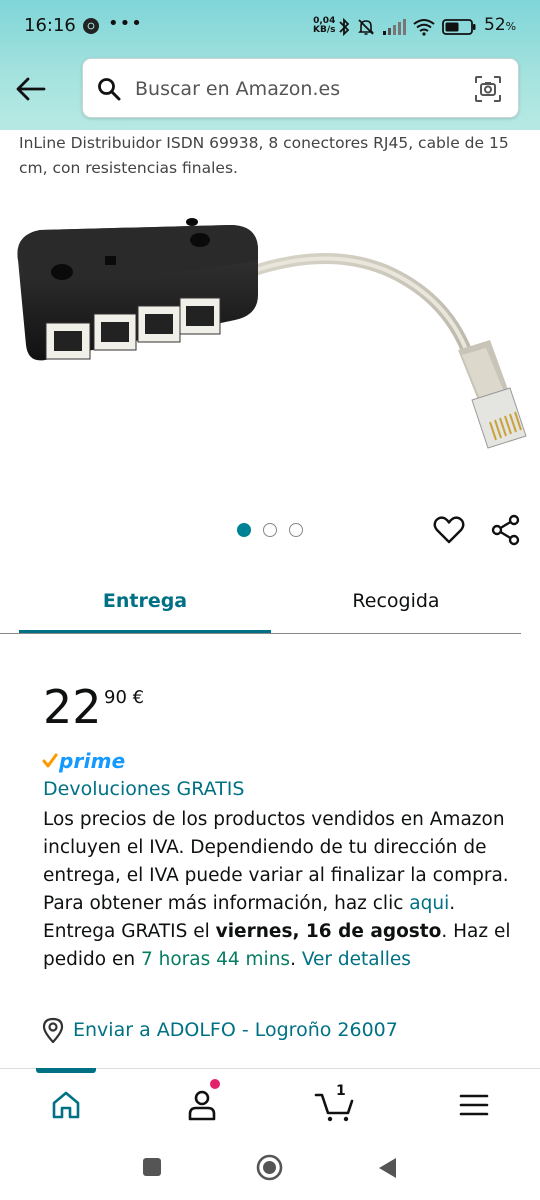 Image resolution: width=540 pixels, height=1200 pixels. Describe the element at coordinates (215, 1084) in the screenshot. I see `notification-dot` at that location.